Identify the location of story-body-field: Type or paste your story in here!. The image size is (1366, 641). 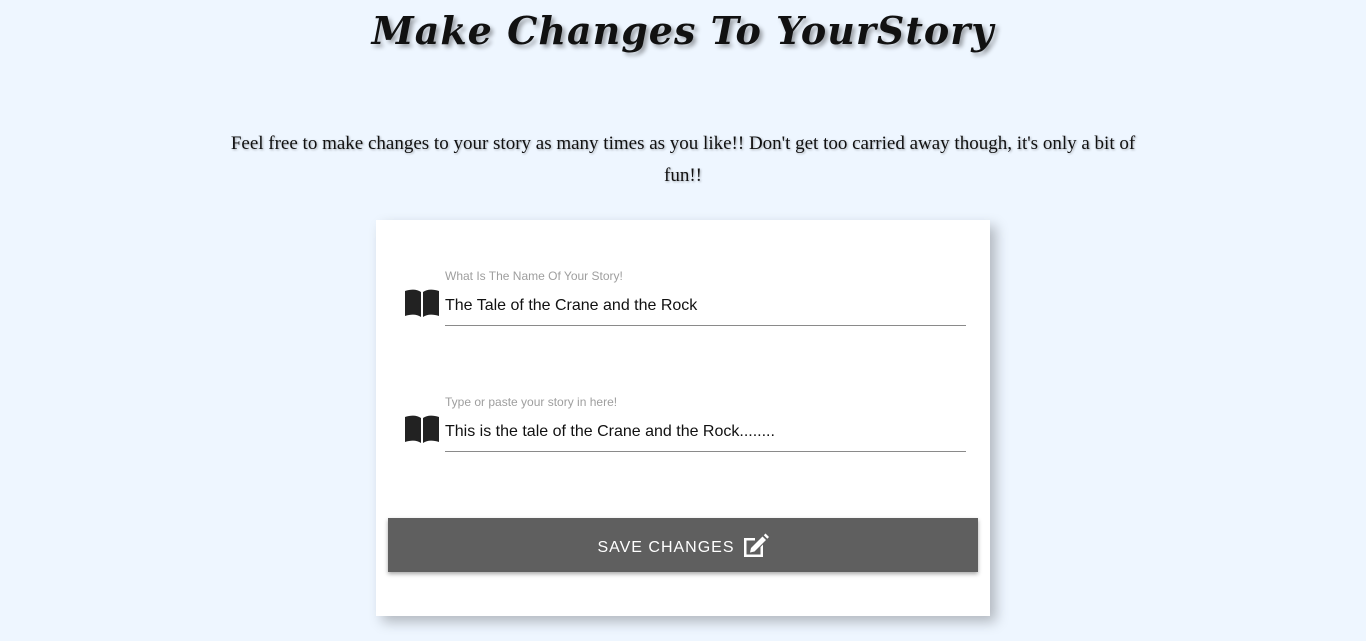
(685, 427).